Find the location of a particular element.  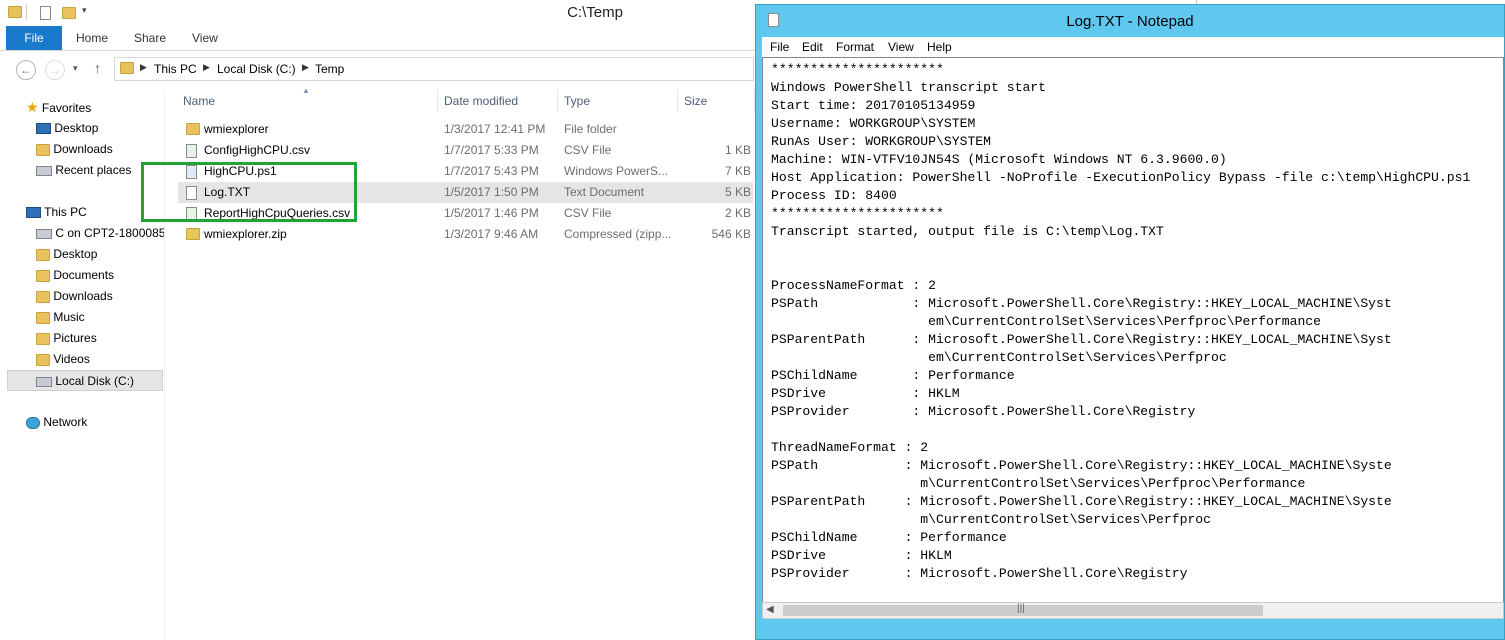

tab-home: Home is located at coordinates (92, 38).